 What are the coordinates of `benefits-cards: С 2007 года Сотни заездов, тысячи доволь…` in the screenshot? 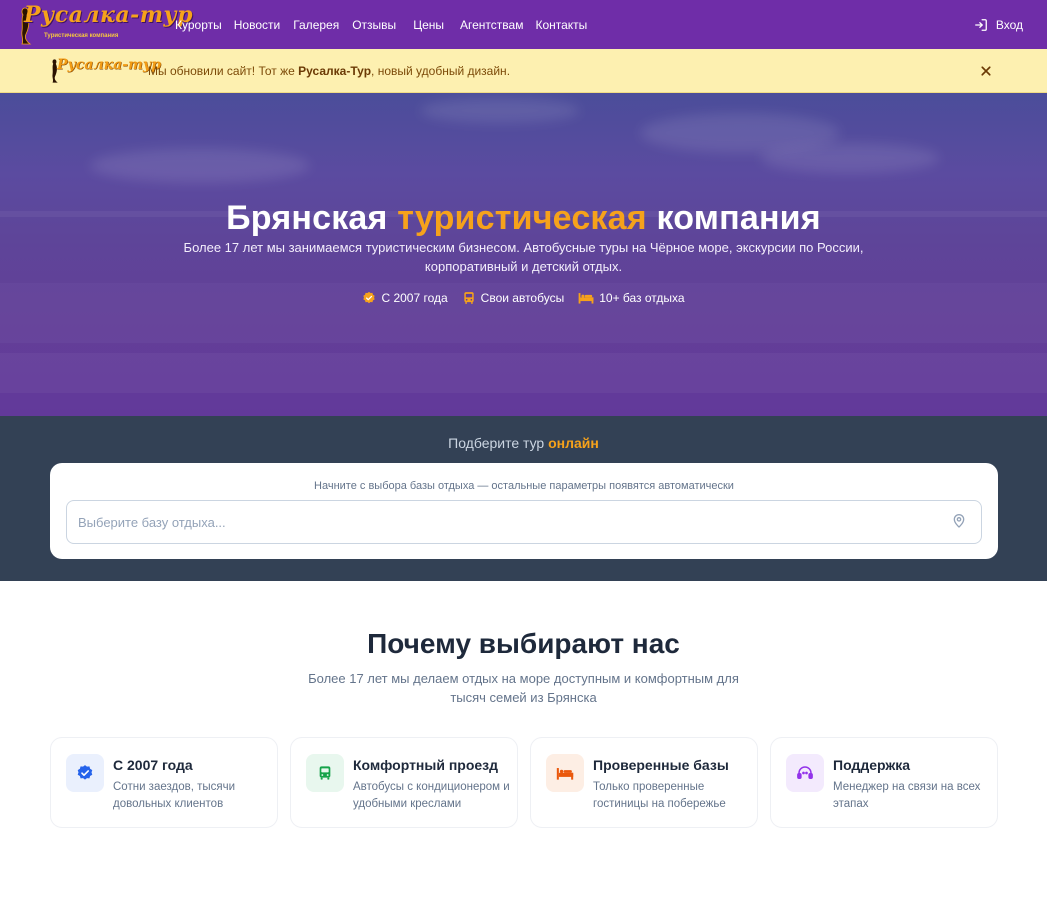 It's located at (524, 782).